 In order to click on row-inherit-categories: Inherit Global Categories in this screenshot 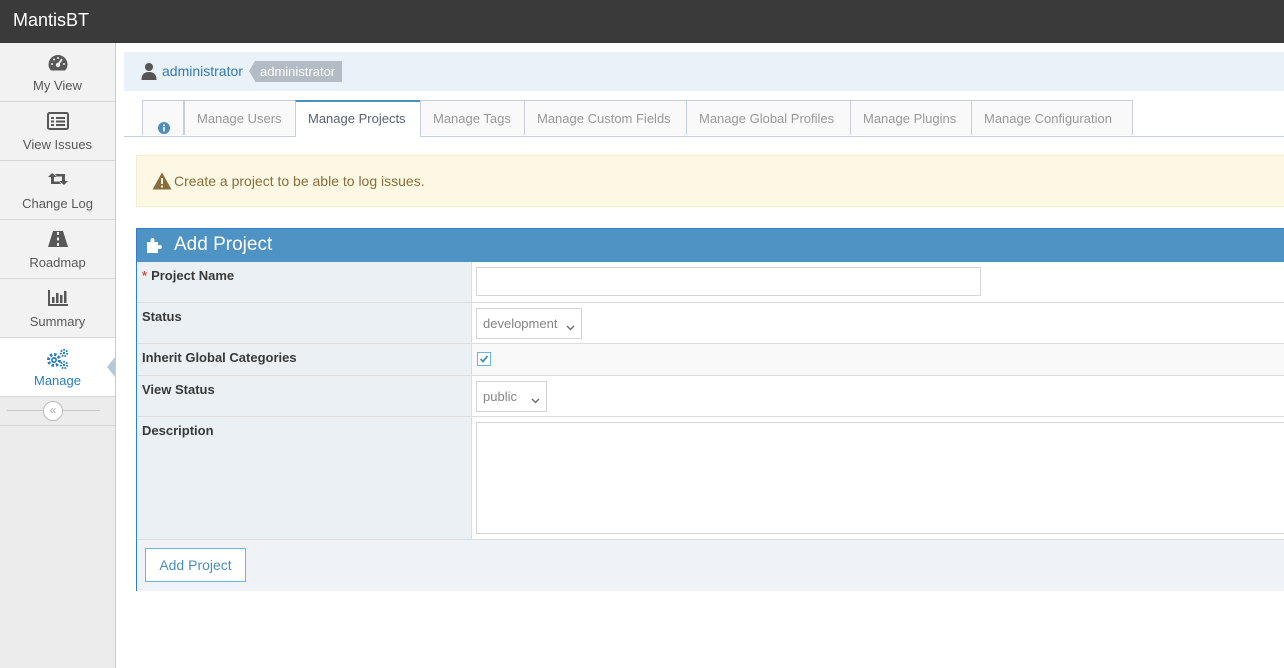, I will do `click(710, 360)`.